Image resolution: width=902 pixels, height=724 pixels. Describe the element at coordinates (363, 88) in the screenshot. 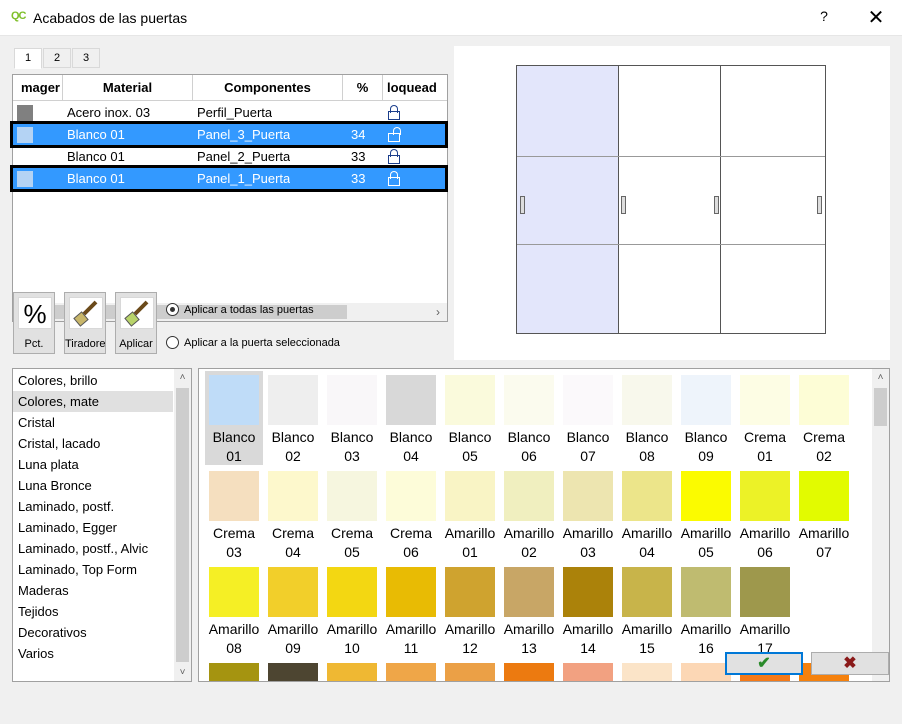

I see `column-percent: %` at that location.